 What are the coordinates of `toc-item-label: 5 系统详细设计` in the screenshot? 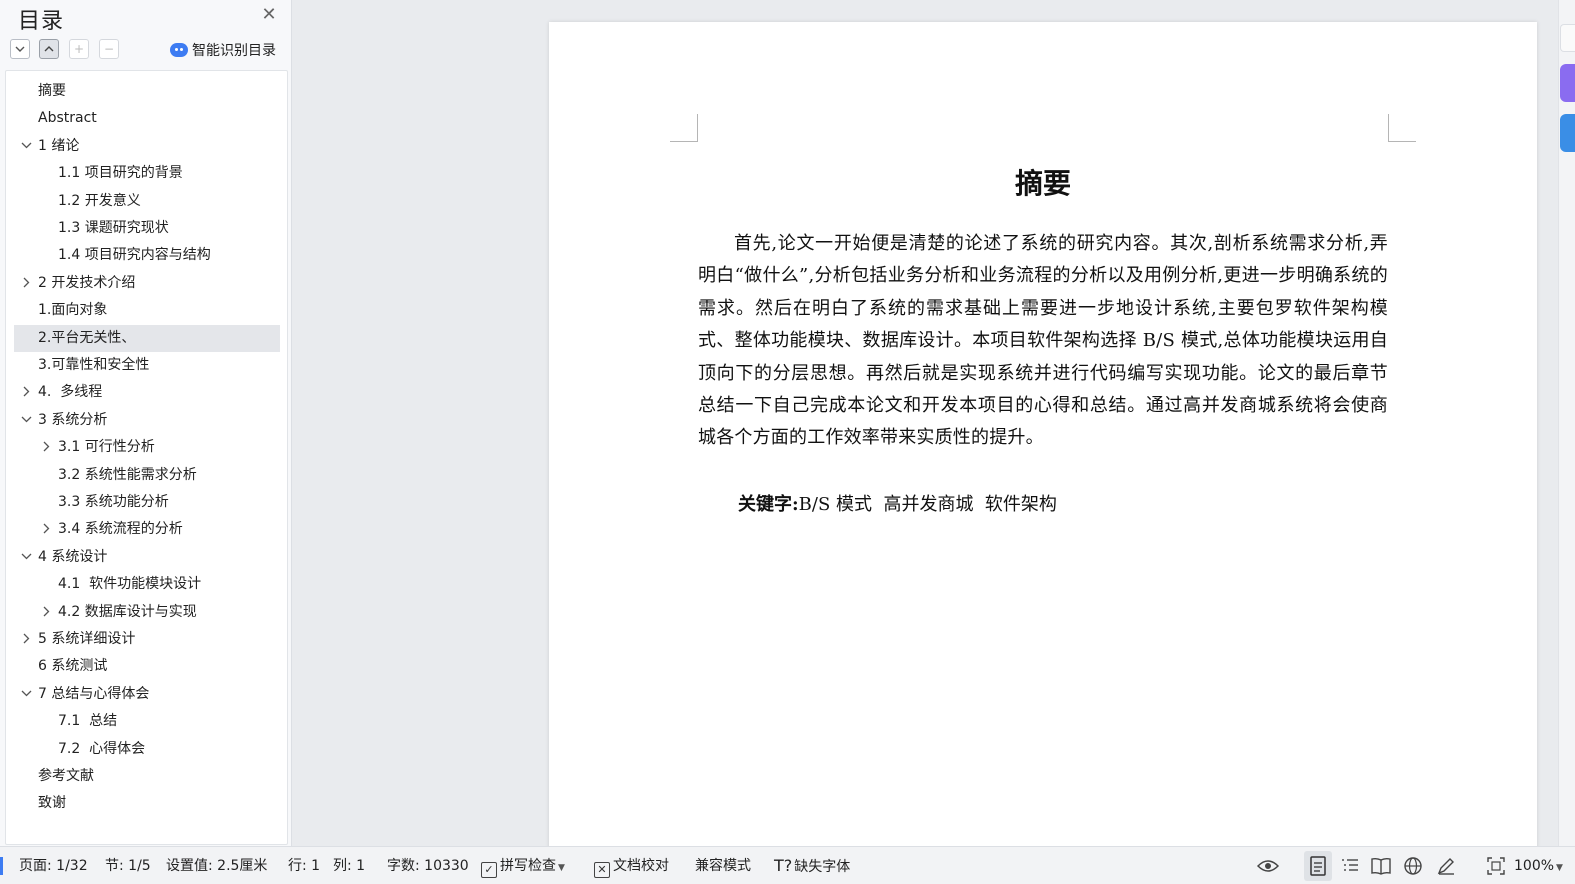 It's located at (87, 639).